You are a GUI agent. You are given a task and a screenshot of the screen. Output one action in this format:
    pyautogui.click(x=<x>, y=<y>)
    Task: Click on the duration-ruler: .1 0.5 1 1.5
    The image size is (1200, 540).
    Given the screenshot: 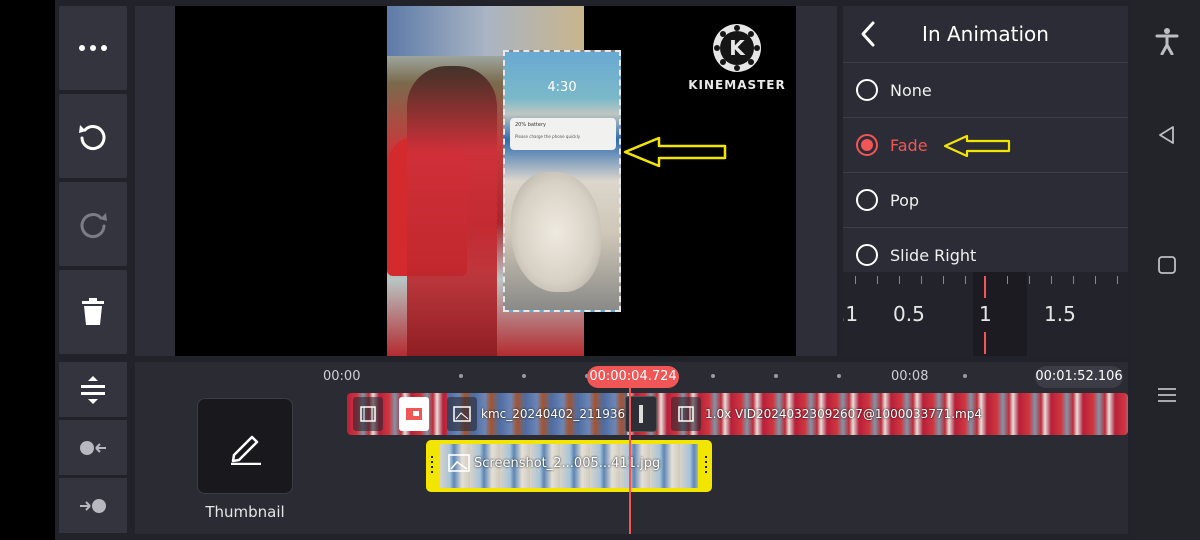 What is the action you would take?
    pyautogui.click(x=985, y=314)
    